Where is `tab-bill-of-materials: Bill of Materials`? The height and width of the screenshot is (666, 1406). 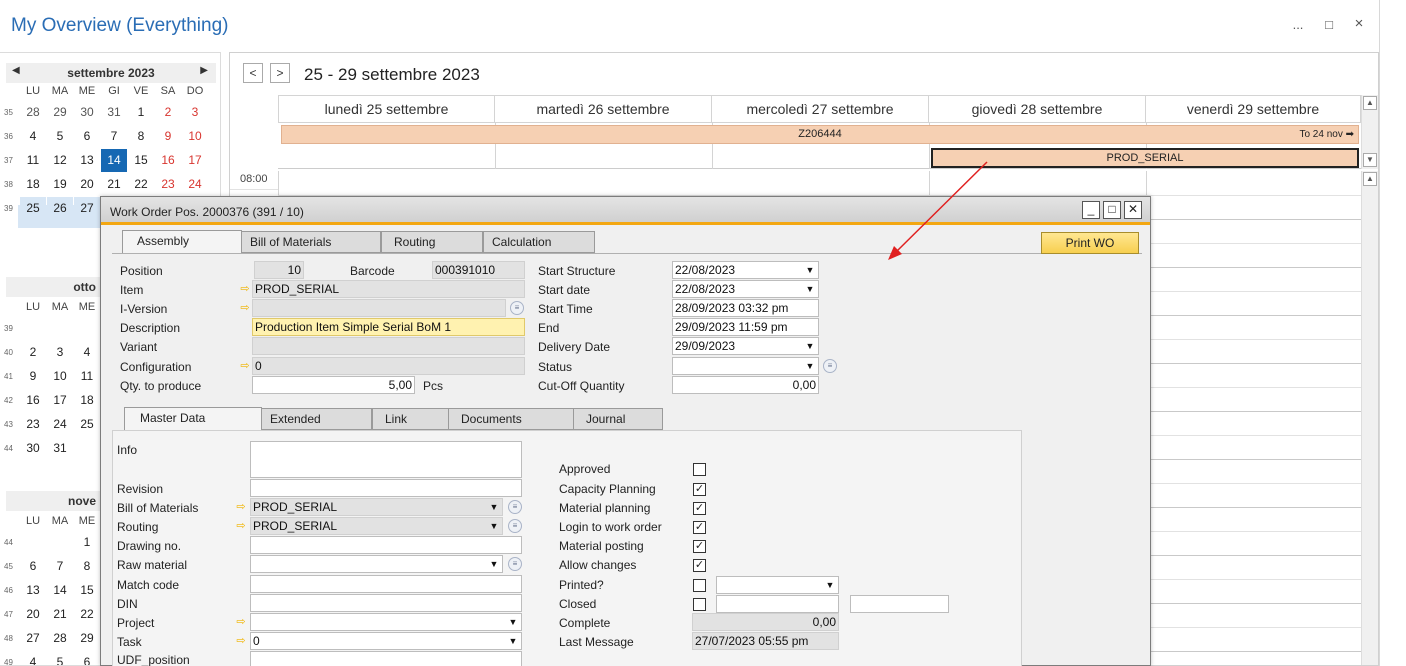 tab-bill-of-materials: Bill of Materials is located at coordinates (311, 242).